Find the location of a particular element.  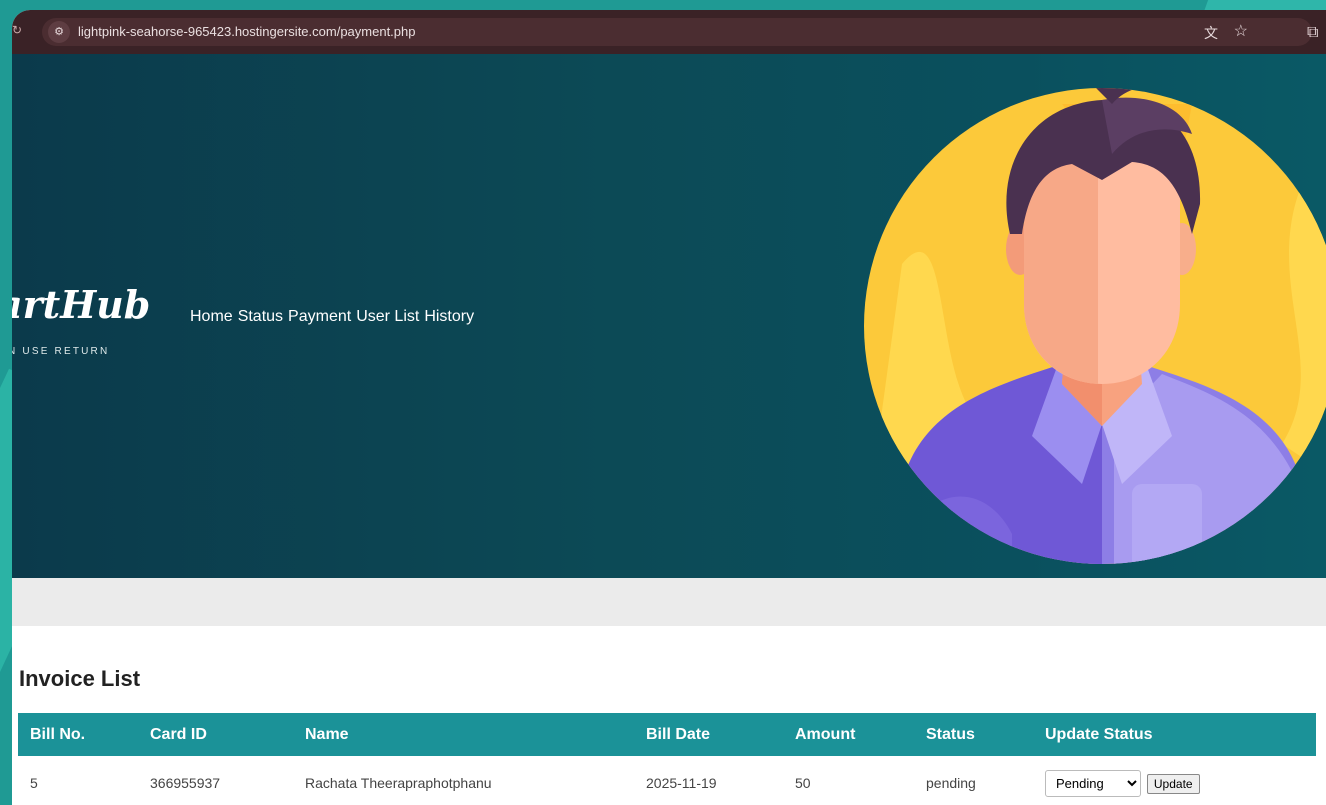

column-header-bill-date: Bill Date is located at coordinates (678, 734).